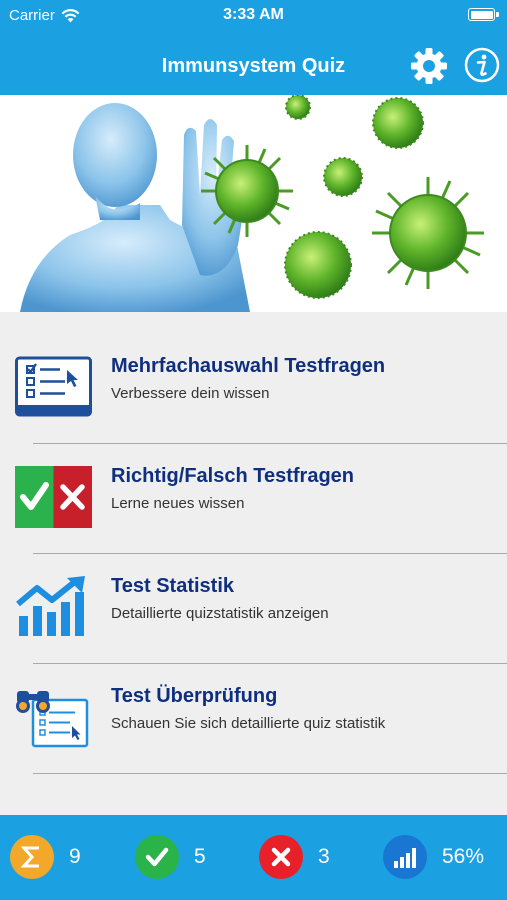 Image resolution: width=507 pixels, height=900 pixels. I want to click on top-bar: Carrier 3:33 AM Immunsystem Quiz, so click(253, 47).